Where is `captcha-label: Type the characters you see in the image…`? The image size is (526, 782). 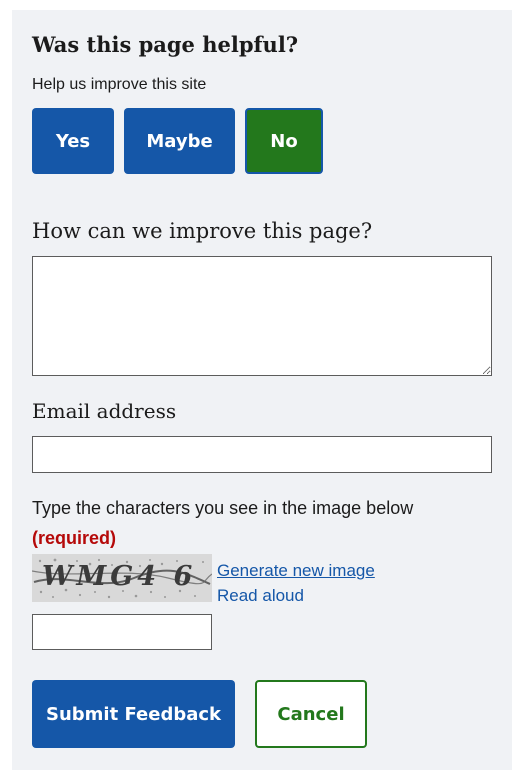 captcha-label: Type the characters you see in the image… is located at coordinates (223, 508).